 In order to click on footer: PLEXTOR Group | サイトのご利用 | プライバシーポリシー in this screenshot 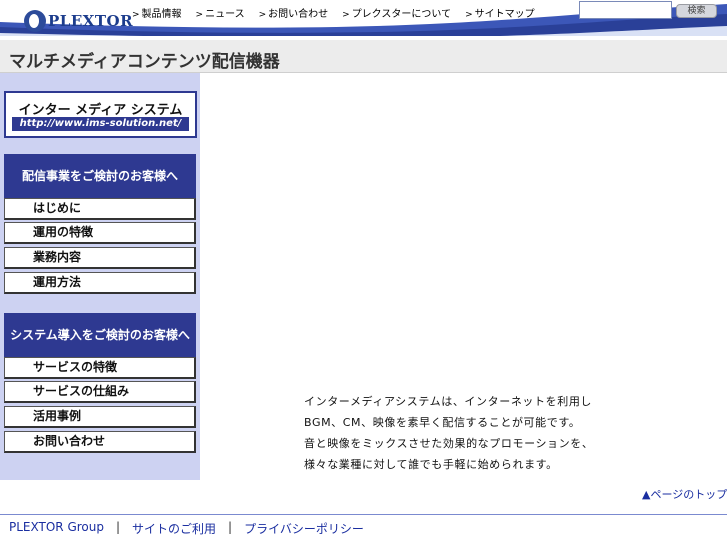, I will do `click(186, 528)`.